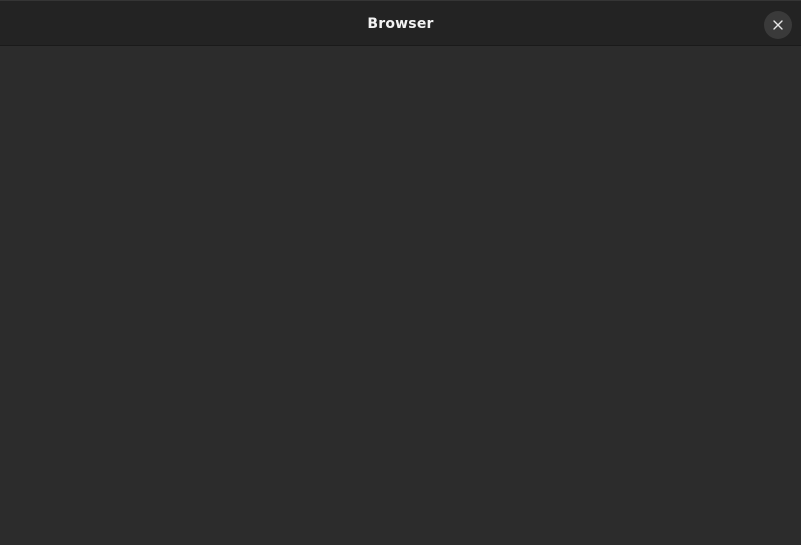 This screenshot has height=545, width=801. I want to click on window-title: Browser, so click(400, 24).